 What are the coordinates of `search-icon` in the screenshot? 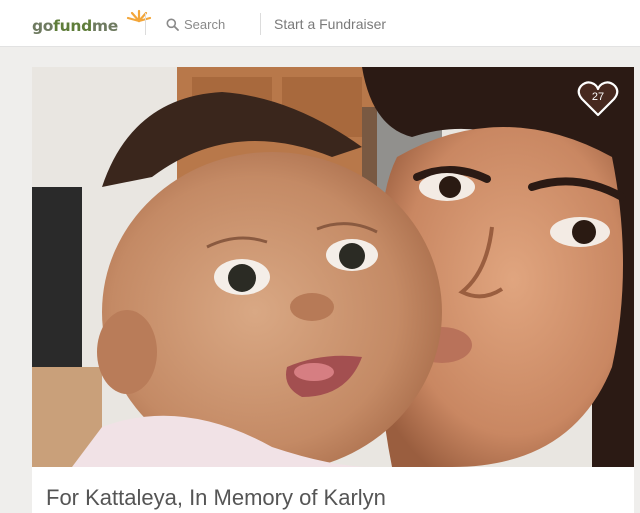 It's located at (172, 24).